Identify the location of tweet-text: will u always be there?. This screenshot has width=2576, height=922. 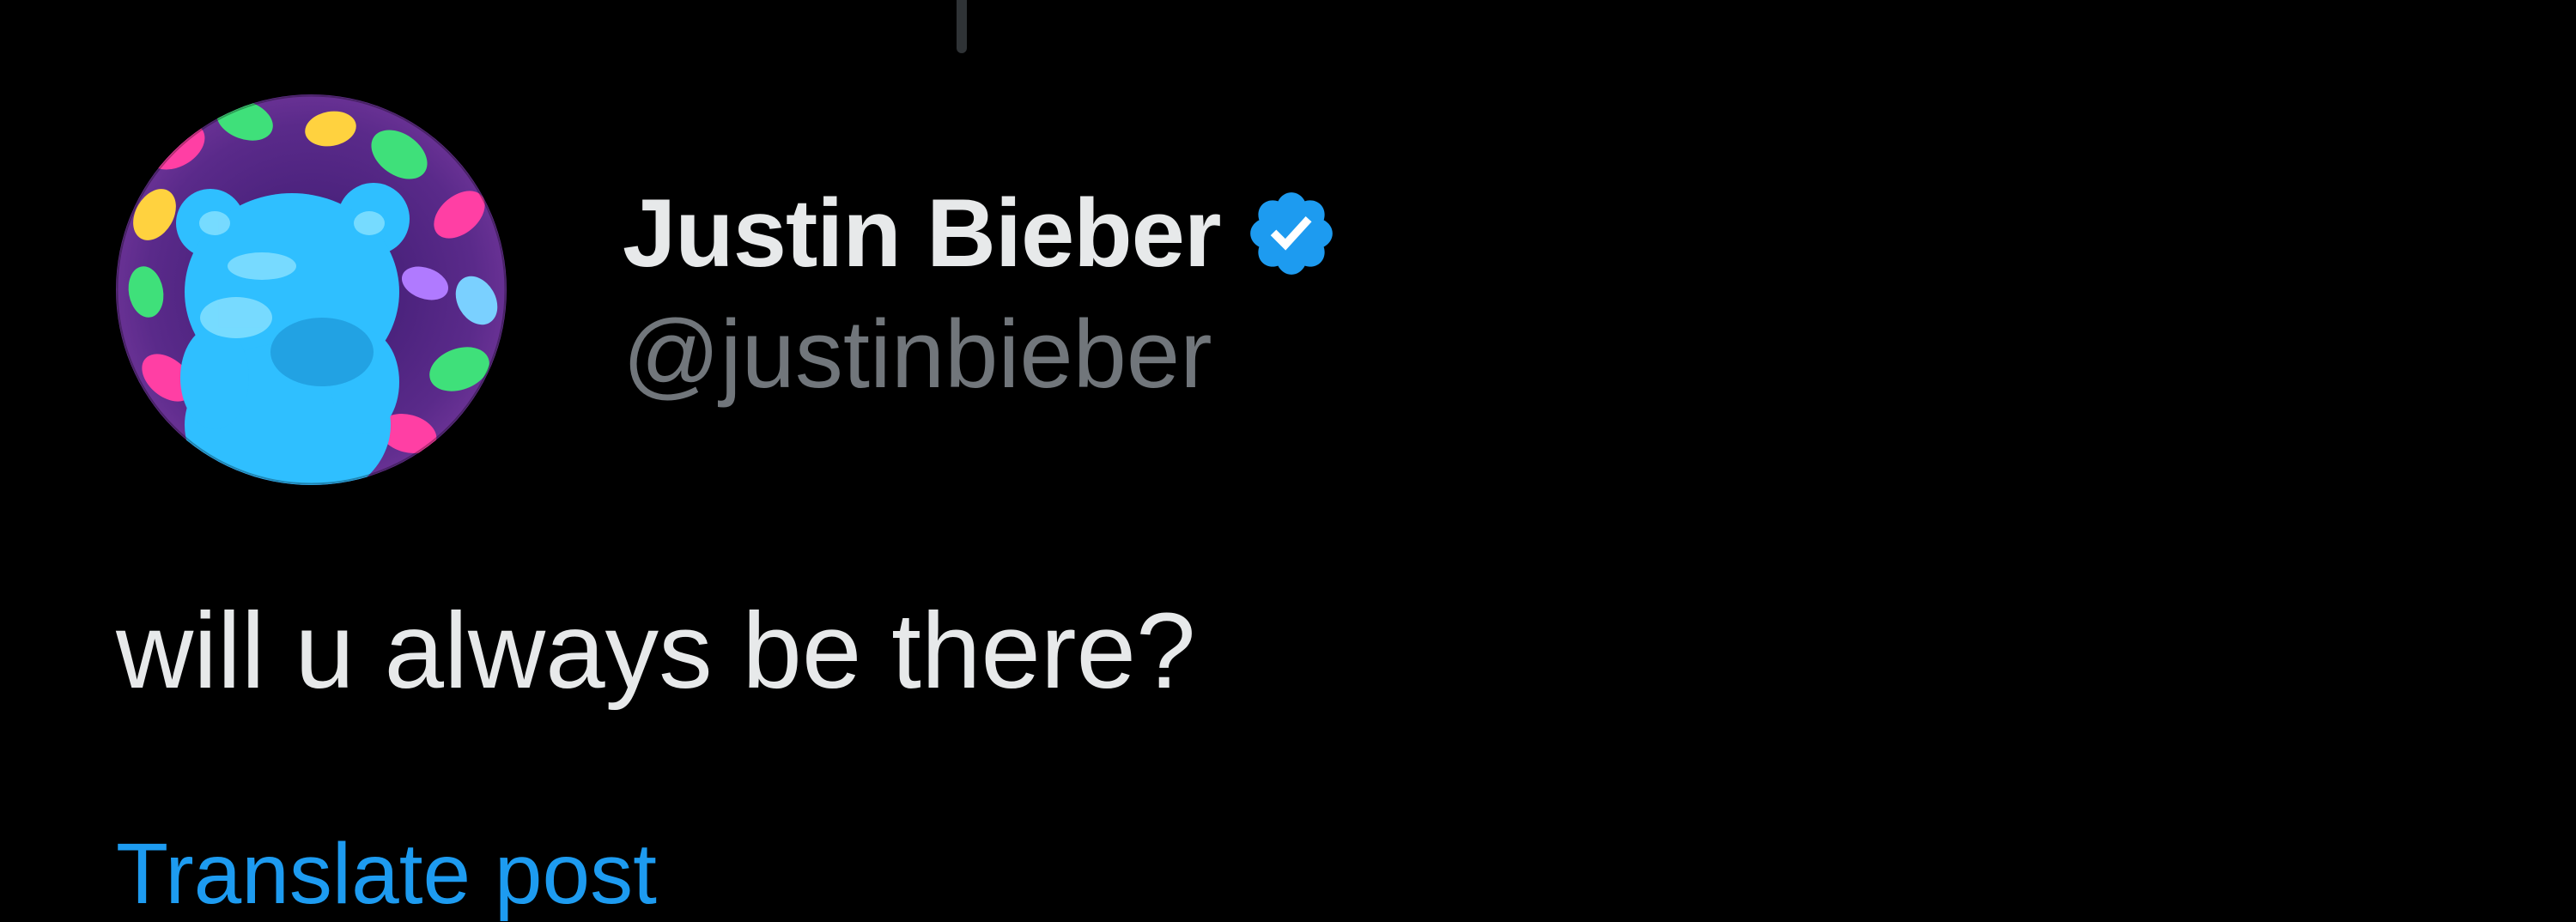
(656, 651).